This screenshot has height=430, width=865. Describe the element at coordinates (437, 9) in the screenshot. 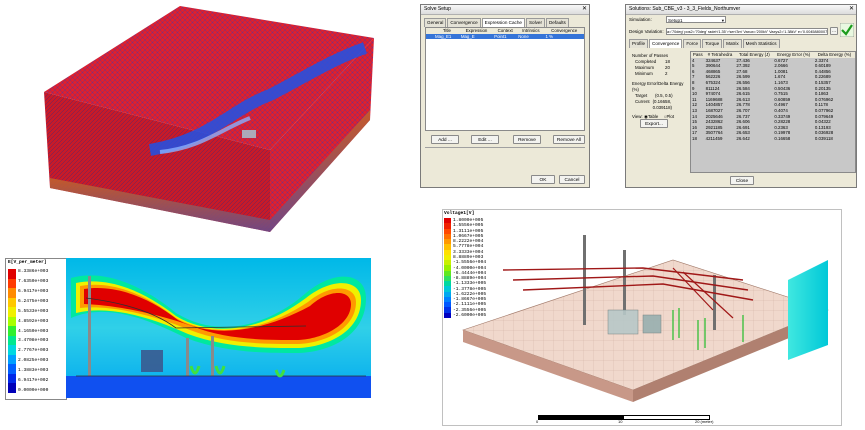

I see `solve-setup-title: Solve Setup` at that location.